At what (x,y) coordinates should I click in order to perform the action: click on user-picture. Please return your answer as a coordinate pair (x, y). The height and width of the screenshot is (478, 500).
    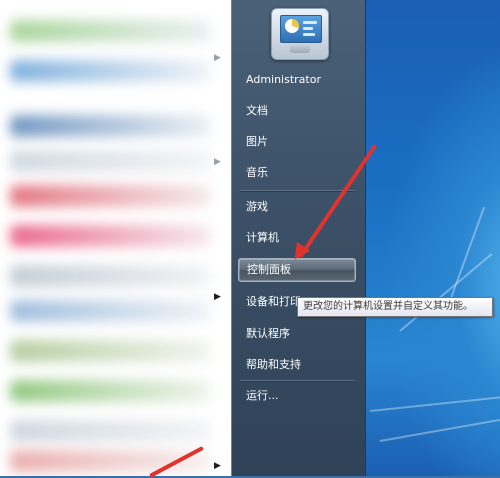
    Looking at the image, I should click on (300, 34).